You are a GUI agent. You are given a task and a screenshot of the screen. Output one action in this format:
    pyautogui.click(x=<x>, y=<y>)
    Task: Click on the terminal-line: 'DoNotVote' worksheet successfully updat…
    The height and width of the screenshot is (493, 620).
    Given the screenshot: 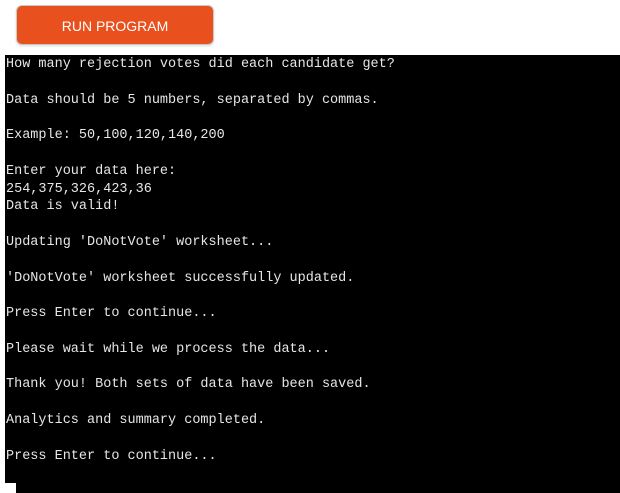 What is the action you would take?
    pyautogui.click(x=180, y=278)
    